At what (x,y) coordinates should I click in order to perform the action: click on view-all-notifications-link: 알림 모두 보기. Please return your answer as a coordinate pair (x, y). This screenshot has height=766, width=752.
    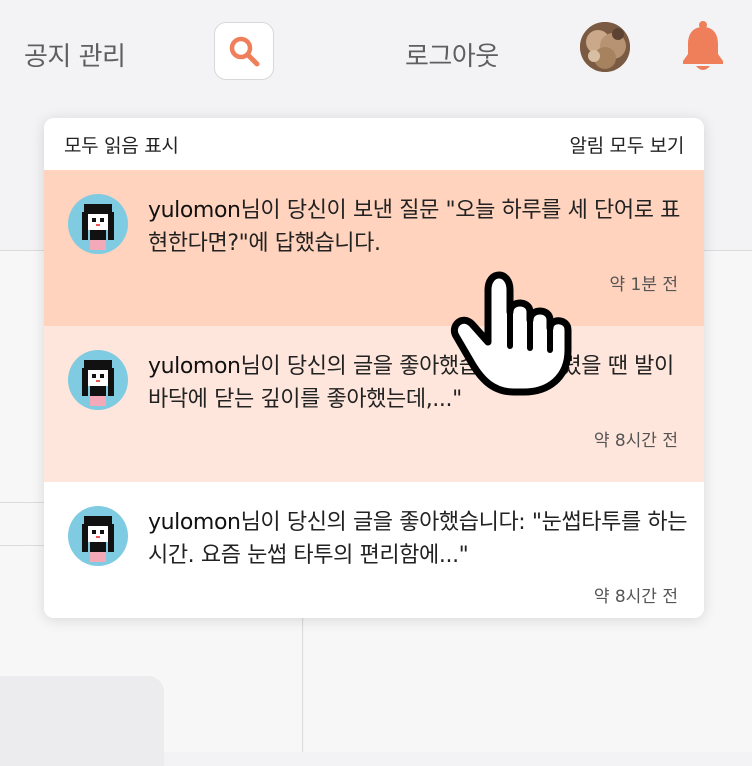
    Looking at the image, I should click on (626, 144).